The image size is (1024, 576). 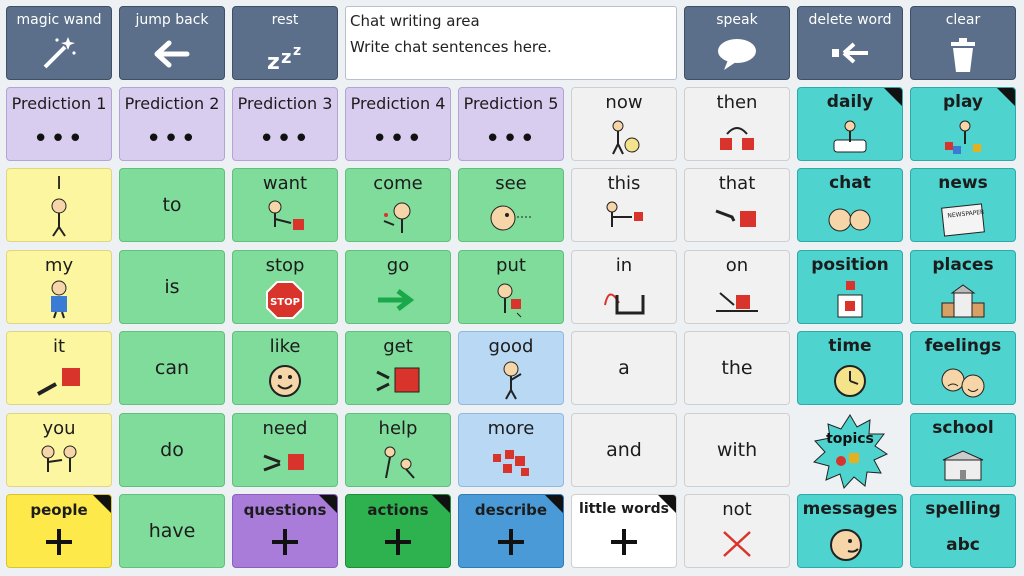 What do you see at coordinates (624, 287) in the screenshot?
I see `word-in: in` at bounding box center [624, 287].